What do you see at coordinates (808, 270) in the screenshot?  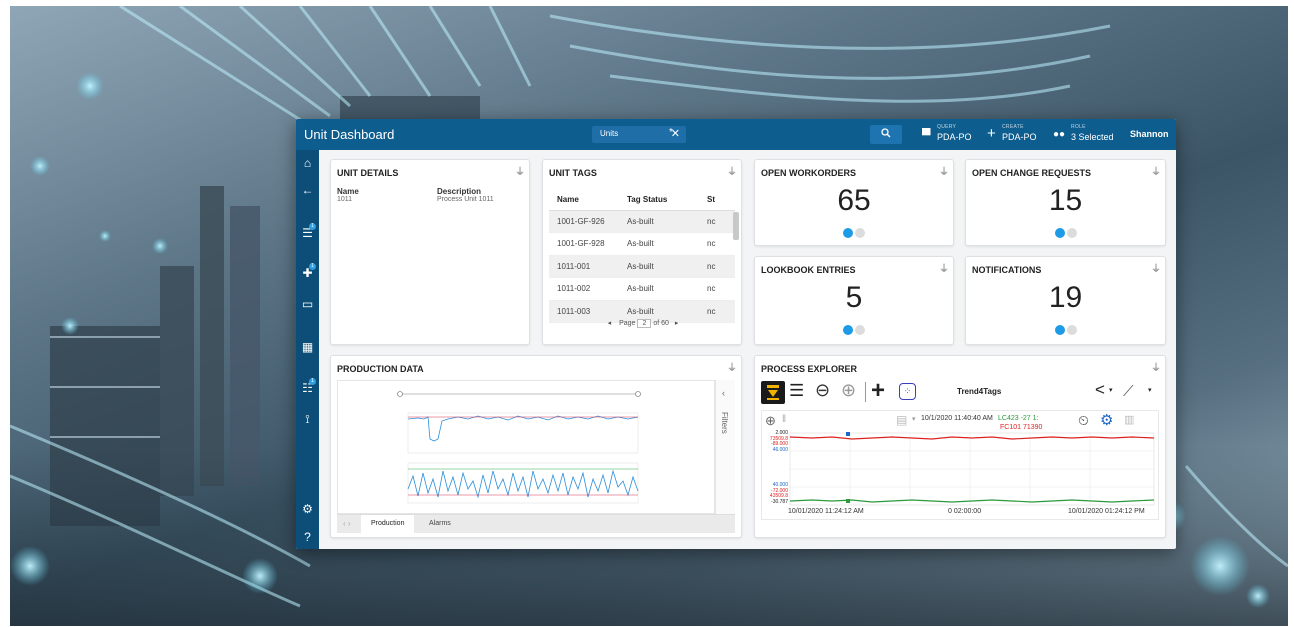 I see `kpi-title: LOOKBOOK ENTRIES` at bounding box center [808, 270].